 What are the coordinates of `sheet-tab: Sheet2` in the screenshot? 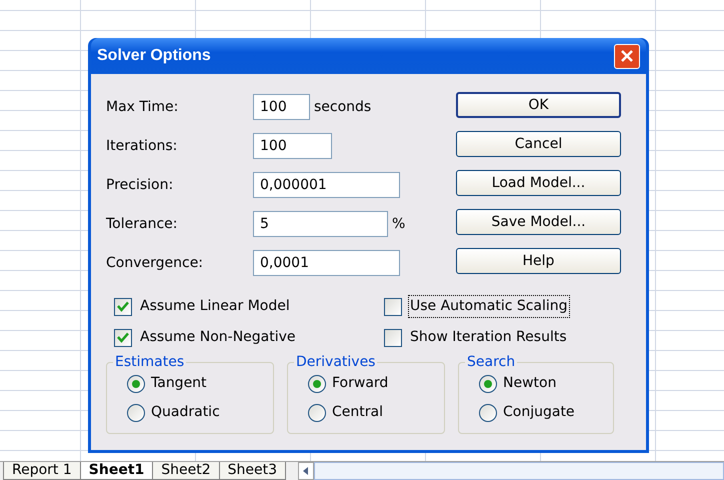 It's located at (186, 471).